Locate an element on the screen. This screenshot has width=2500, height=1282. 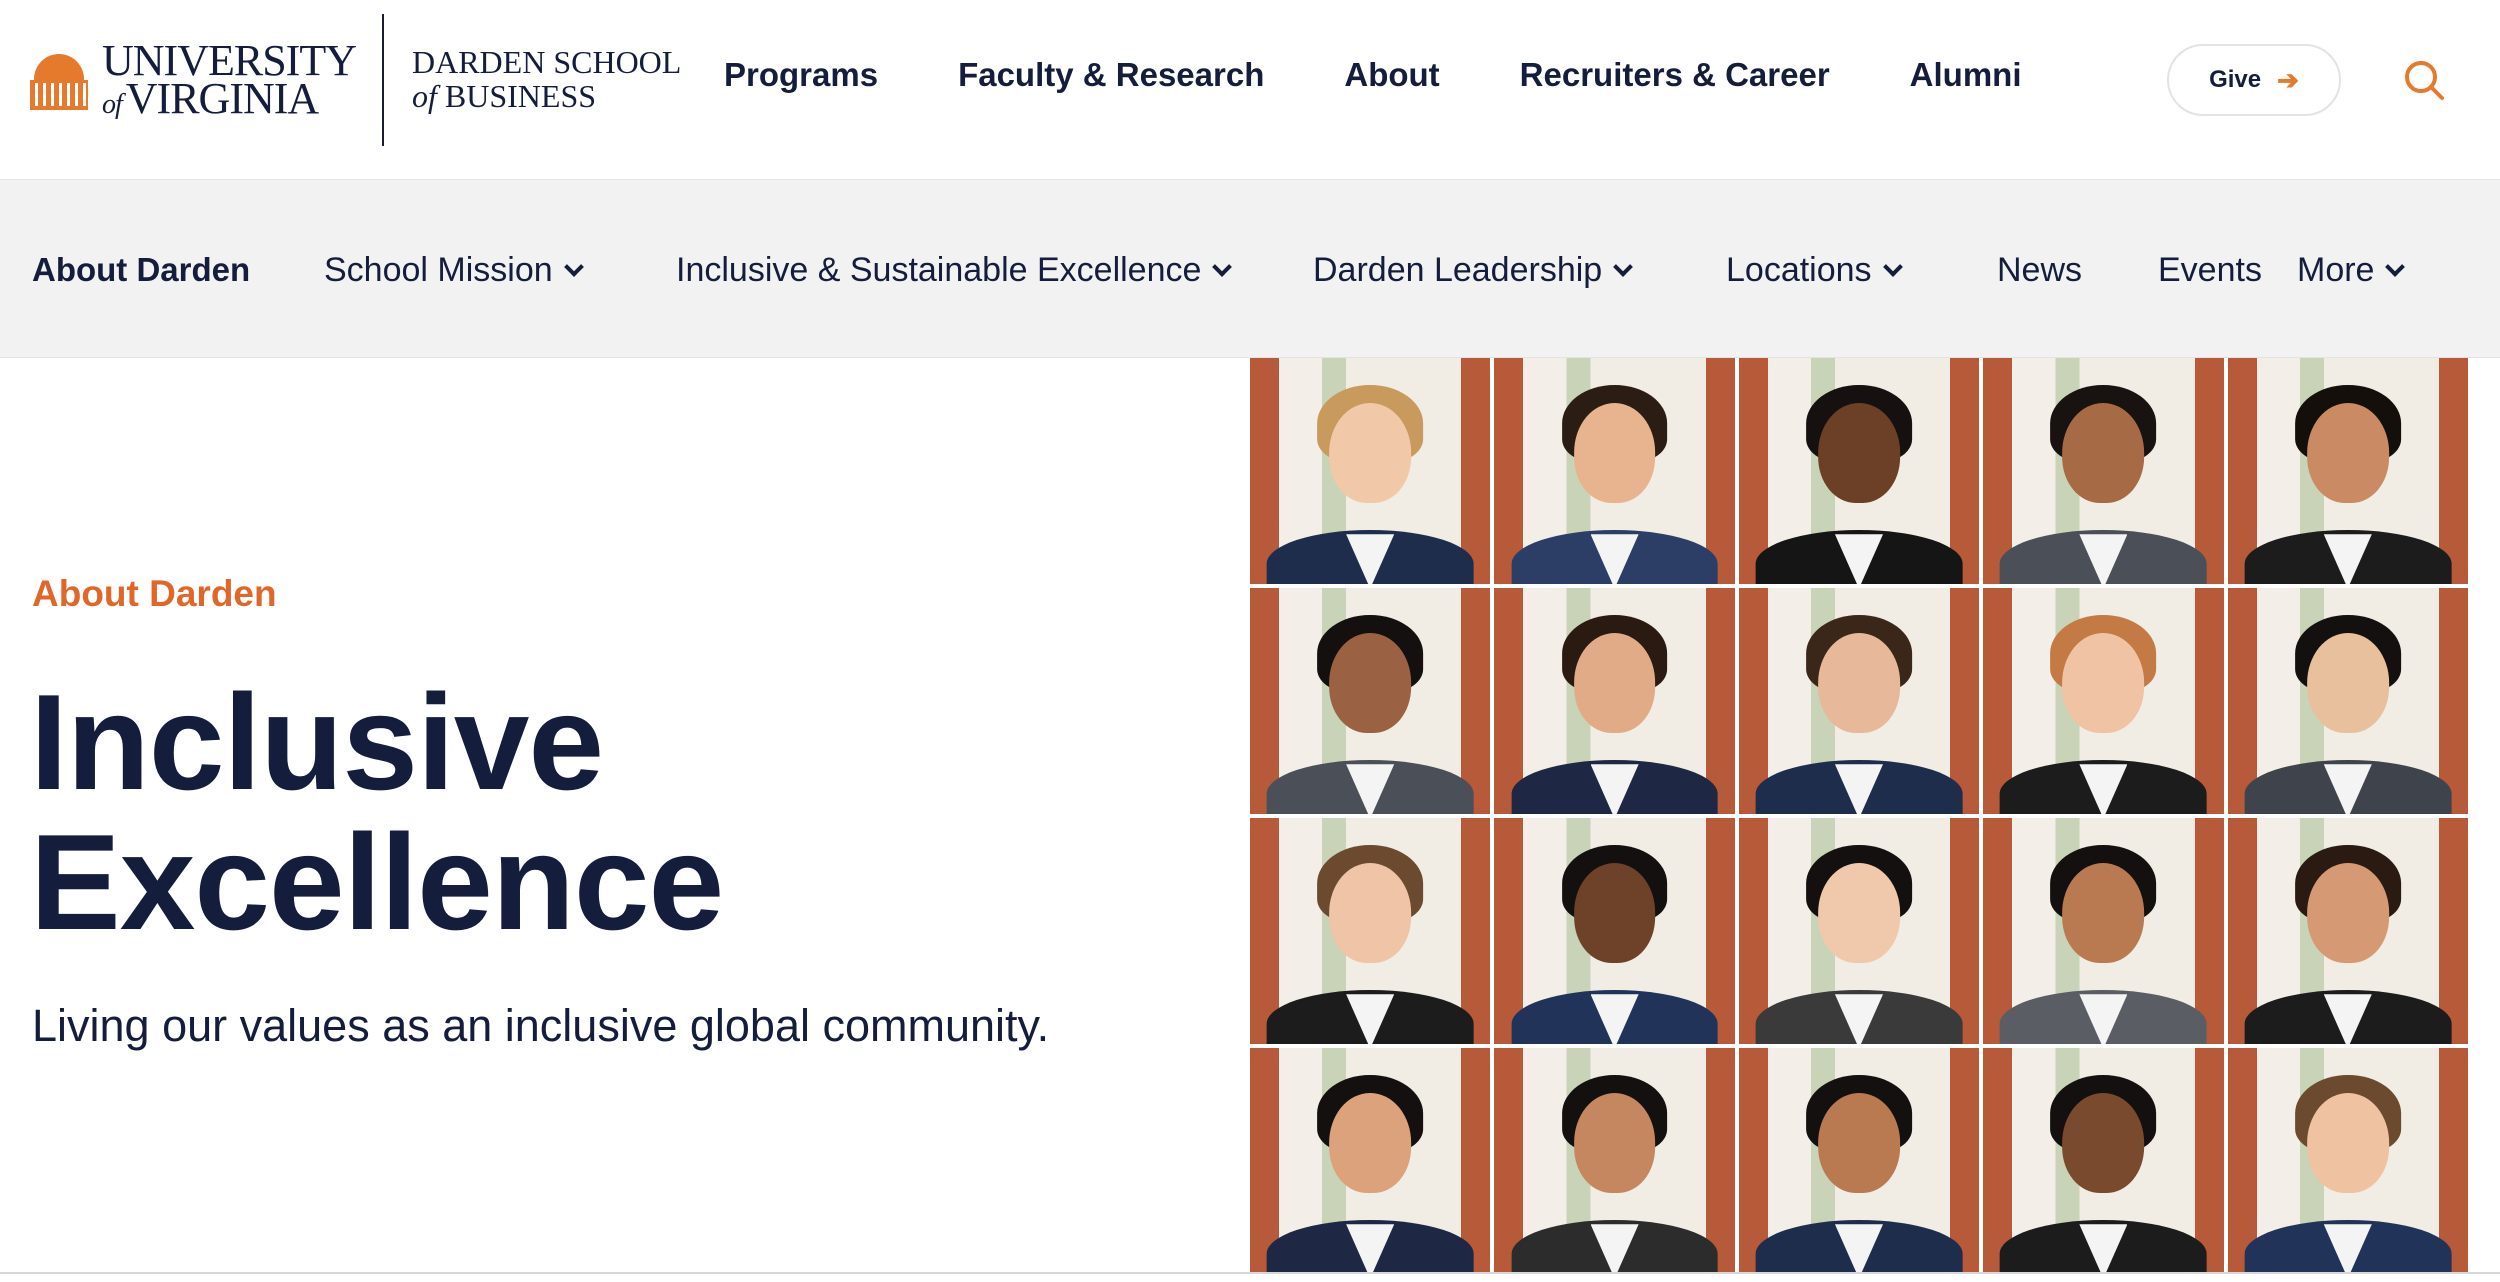
arrow-right-icon: ➔ is located at coordinates (2288, 79).